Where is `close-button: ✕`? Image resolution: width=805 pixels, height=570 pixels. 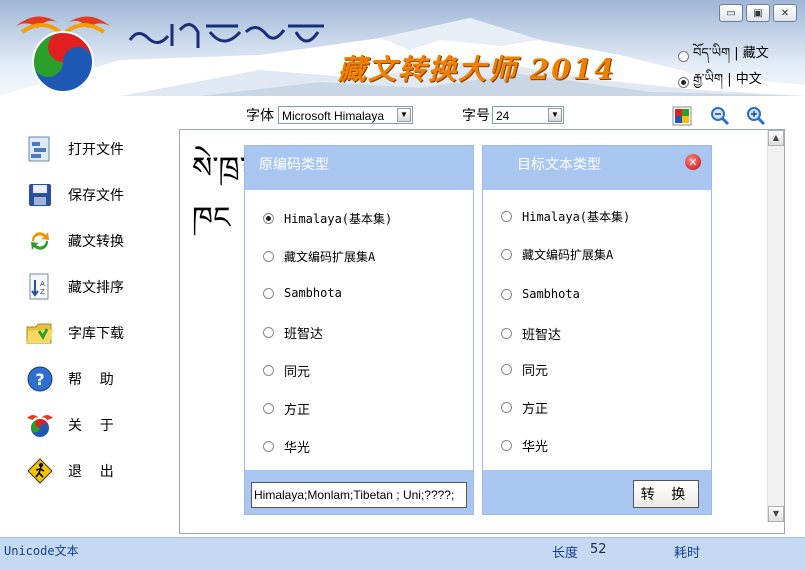 close-button: ✕ is located at coordinates (785, 13).